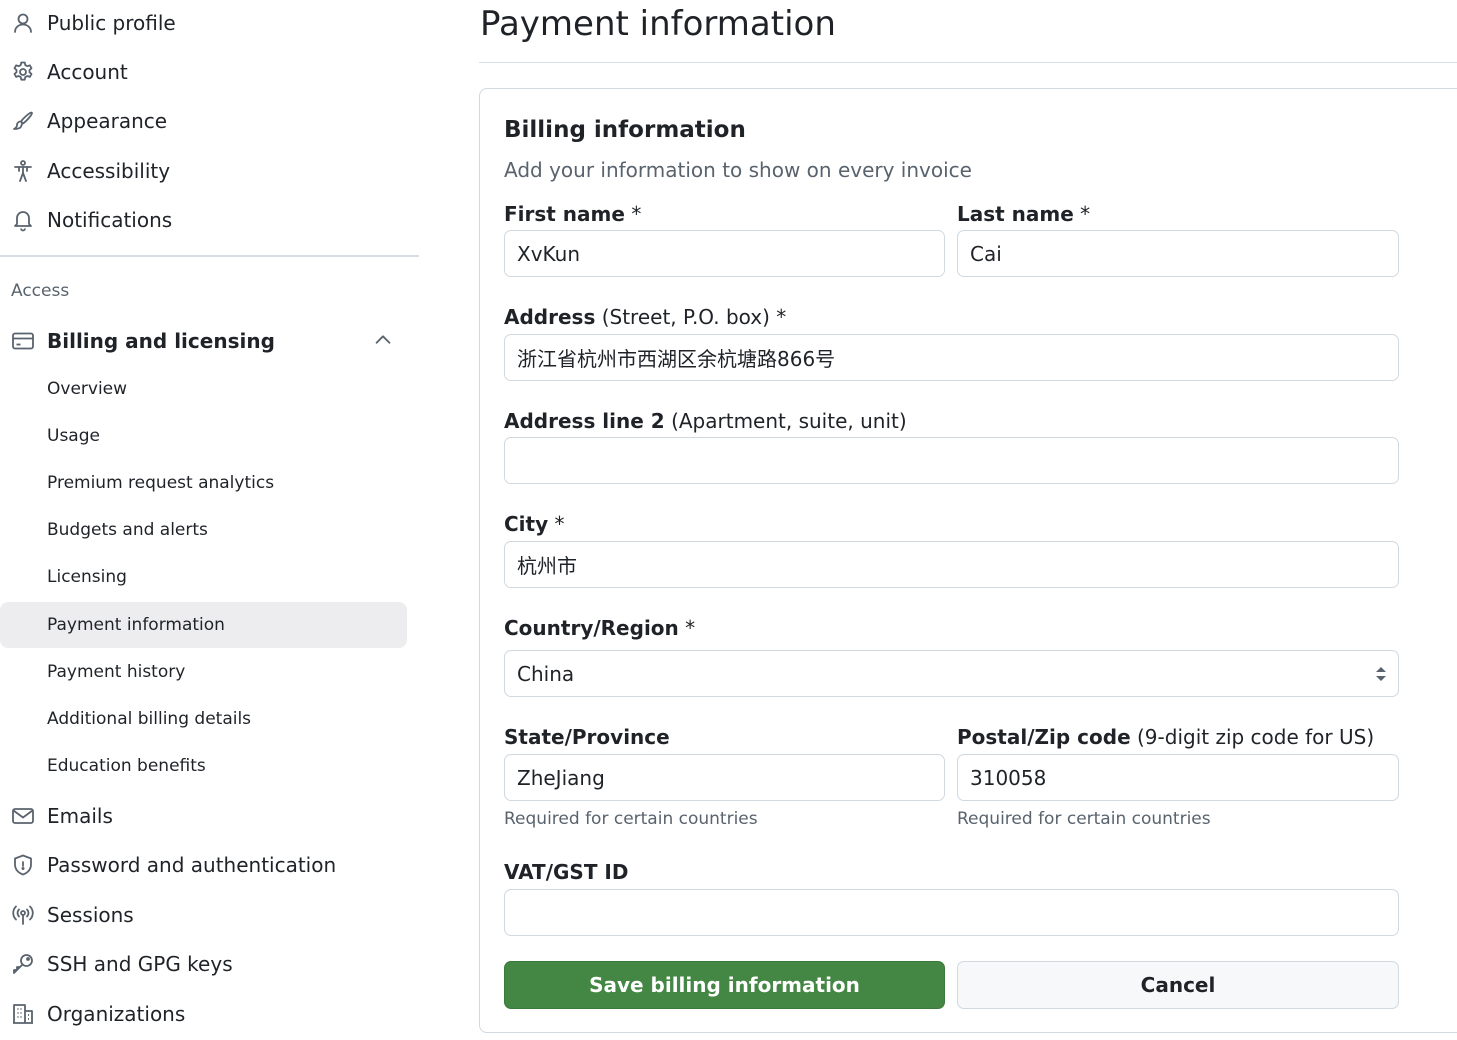 The width and height of the screenshot is (1457, 1040). I want to click on billing-information-heading: Billing information, so click(625, 130).